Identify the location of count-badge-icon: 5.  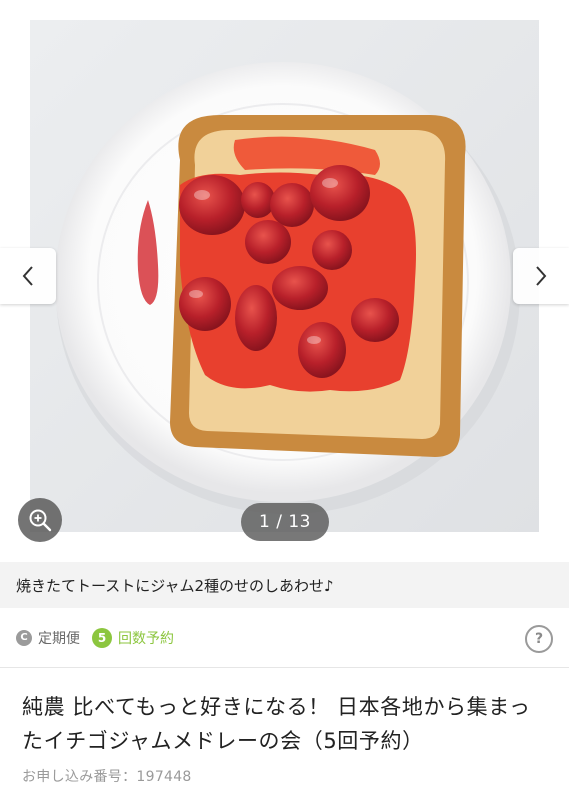
(102, 637).